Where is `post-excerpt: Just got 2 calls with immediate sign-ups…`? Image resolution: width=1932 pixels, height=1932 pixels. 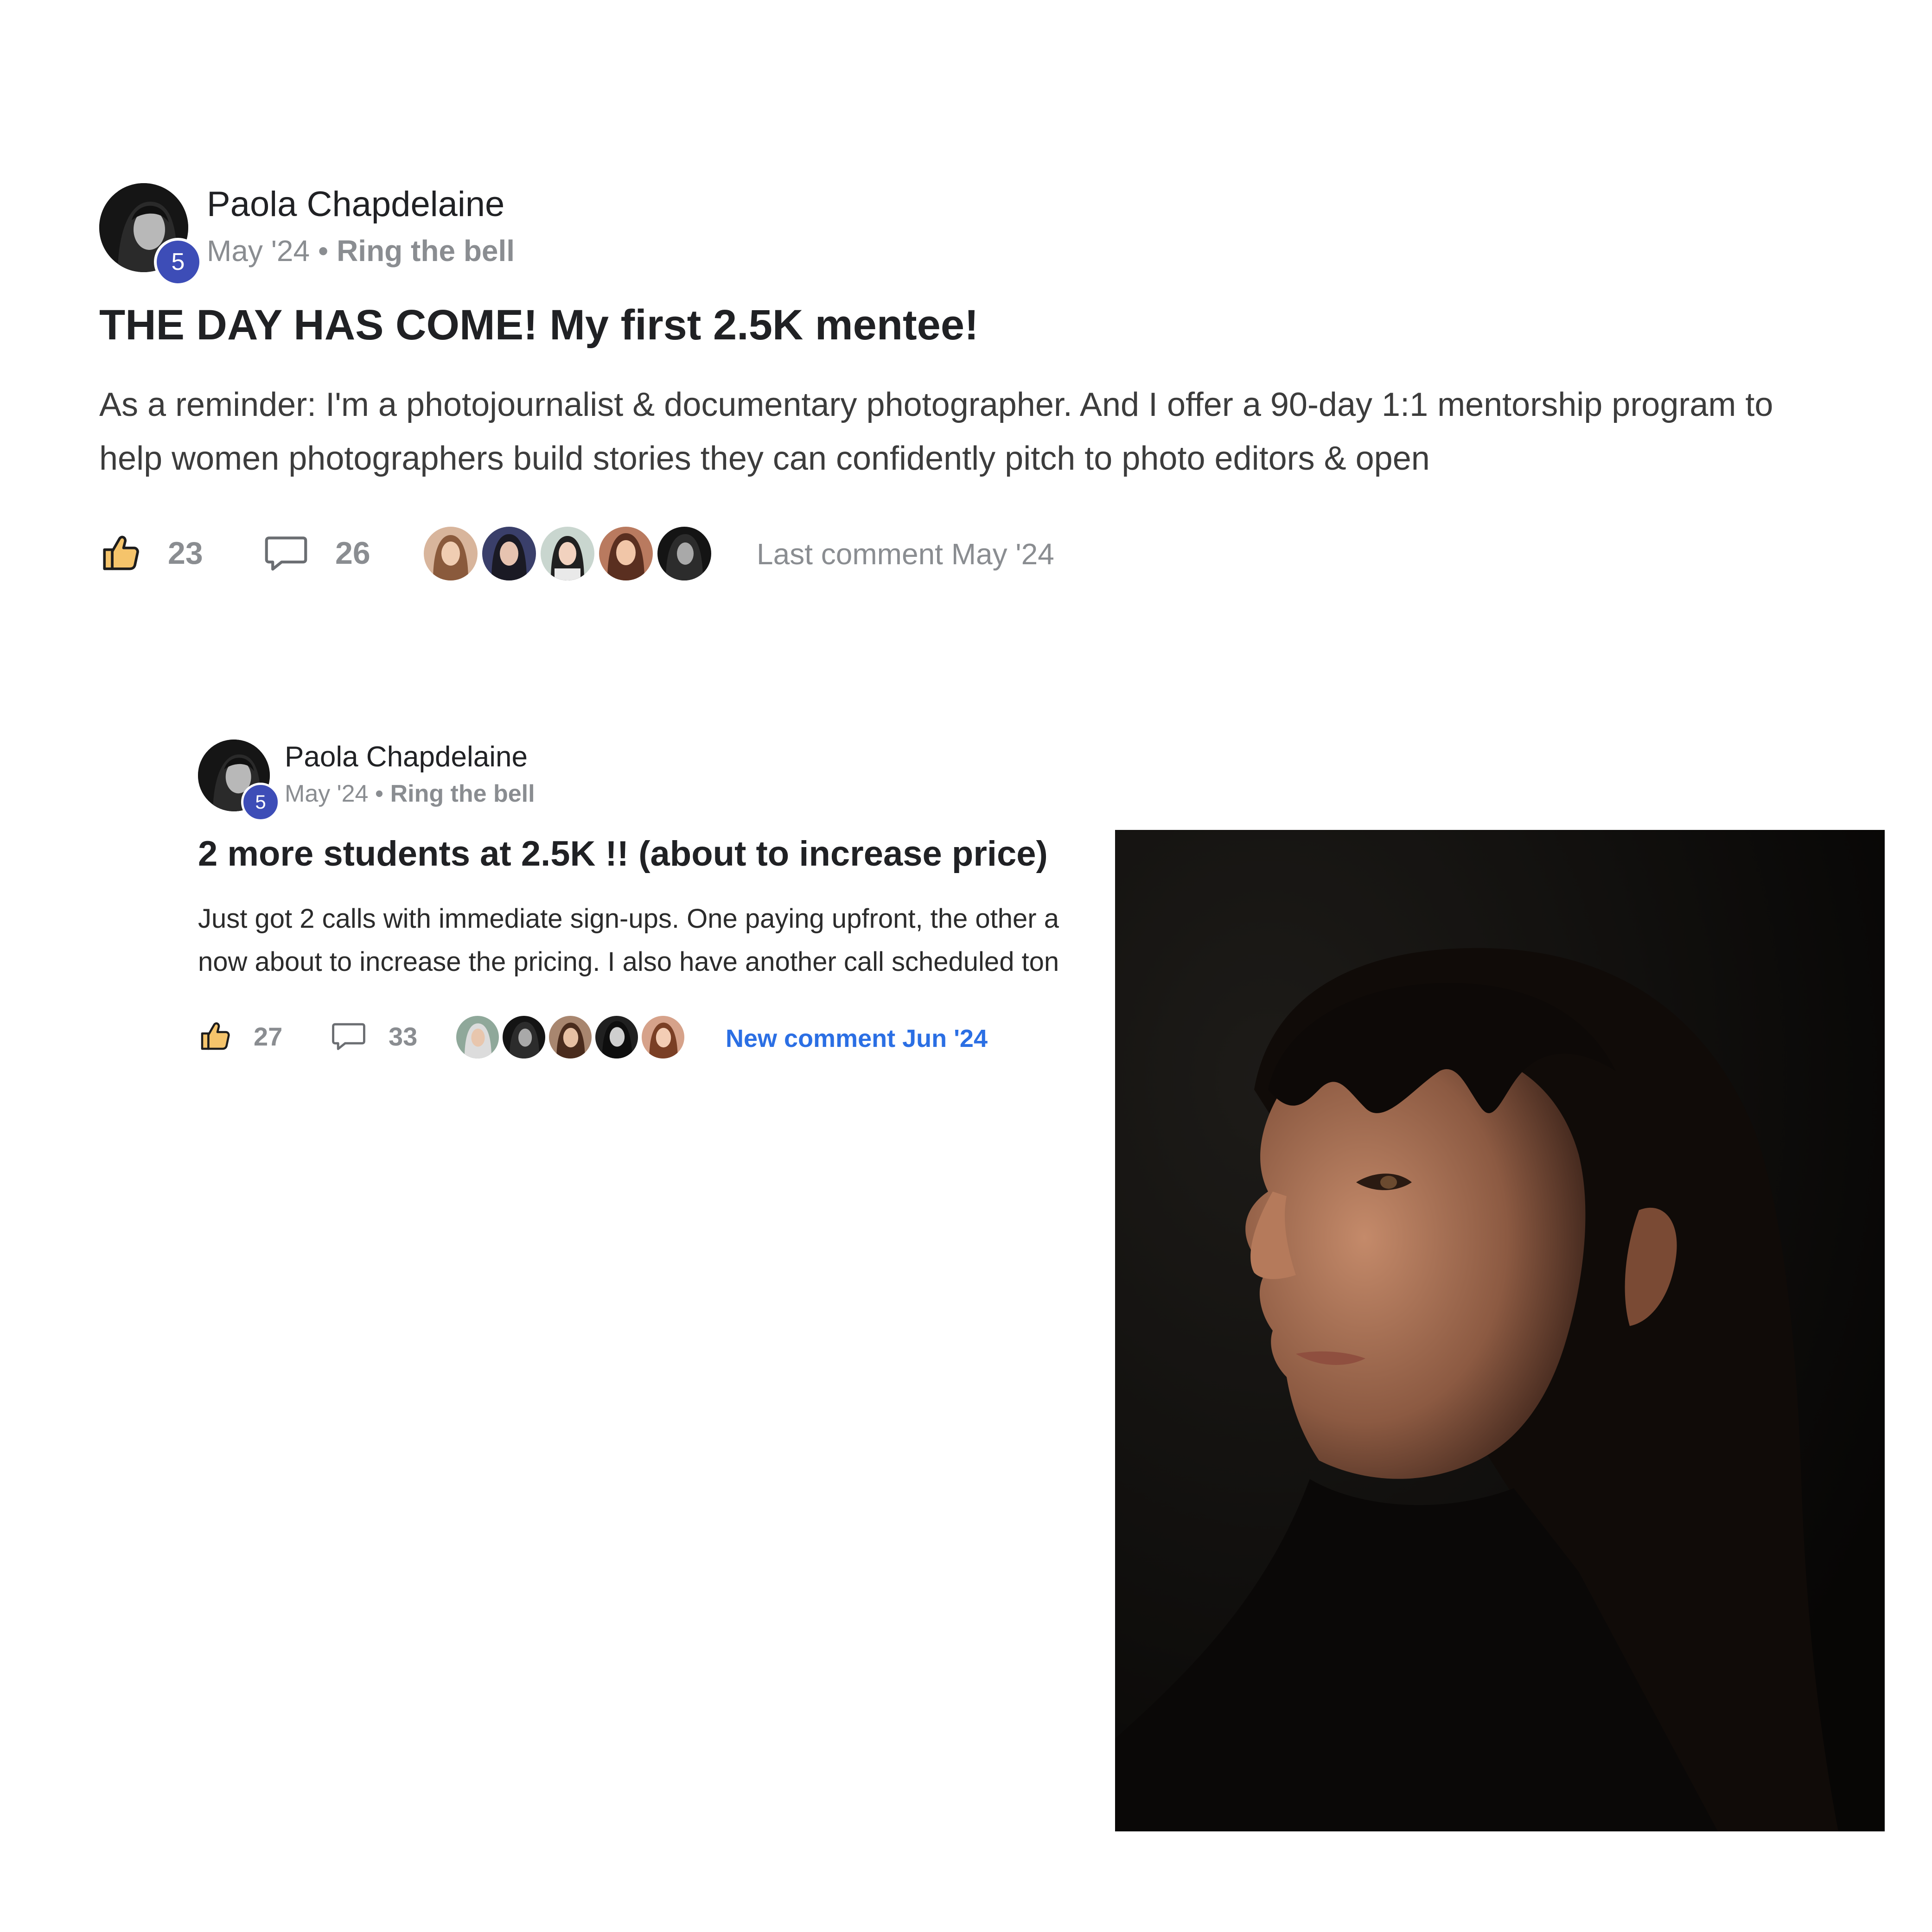
post-excerpt: Just got 2 calls with immediate sign-ups… is located at coordinates (662, 940).